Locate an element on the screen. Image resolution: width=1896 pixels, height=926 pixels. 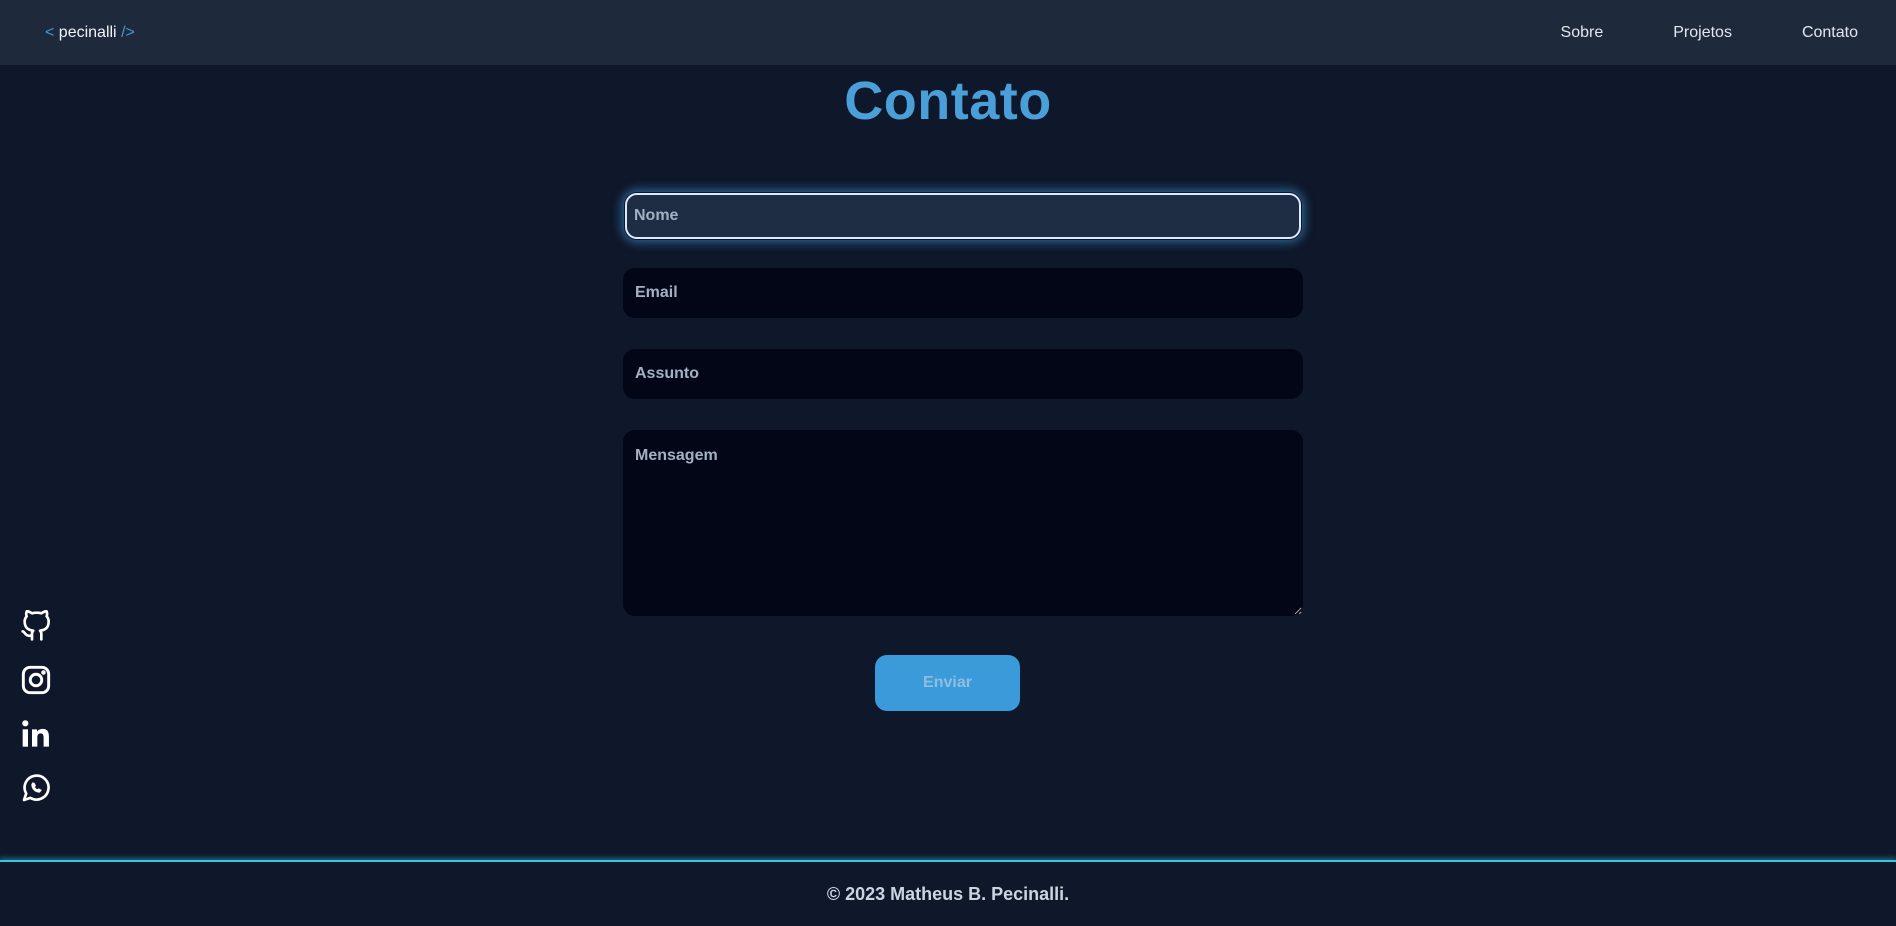
footer: © 2023 Matheus B. Pecinalli. is located at coordinates (948, 894).